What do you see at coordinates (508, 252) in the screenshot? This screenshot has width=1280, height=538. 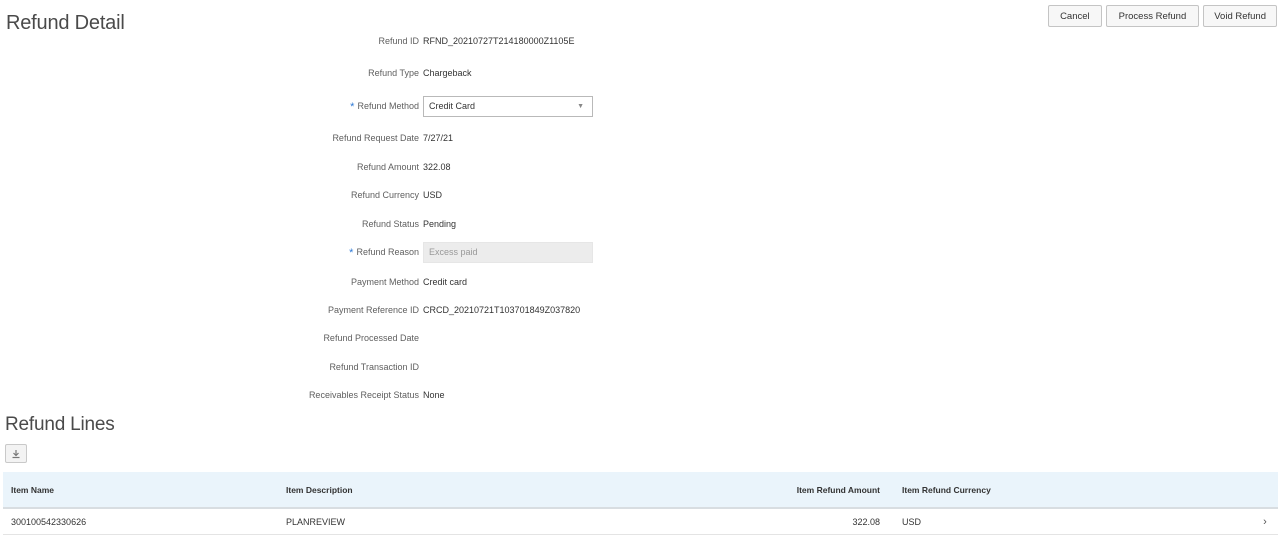 I see `refund-reason-field: Excess paid` at bounding box center [508, 252].